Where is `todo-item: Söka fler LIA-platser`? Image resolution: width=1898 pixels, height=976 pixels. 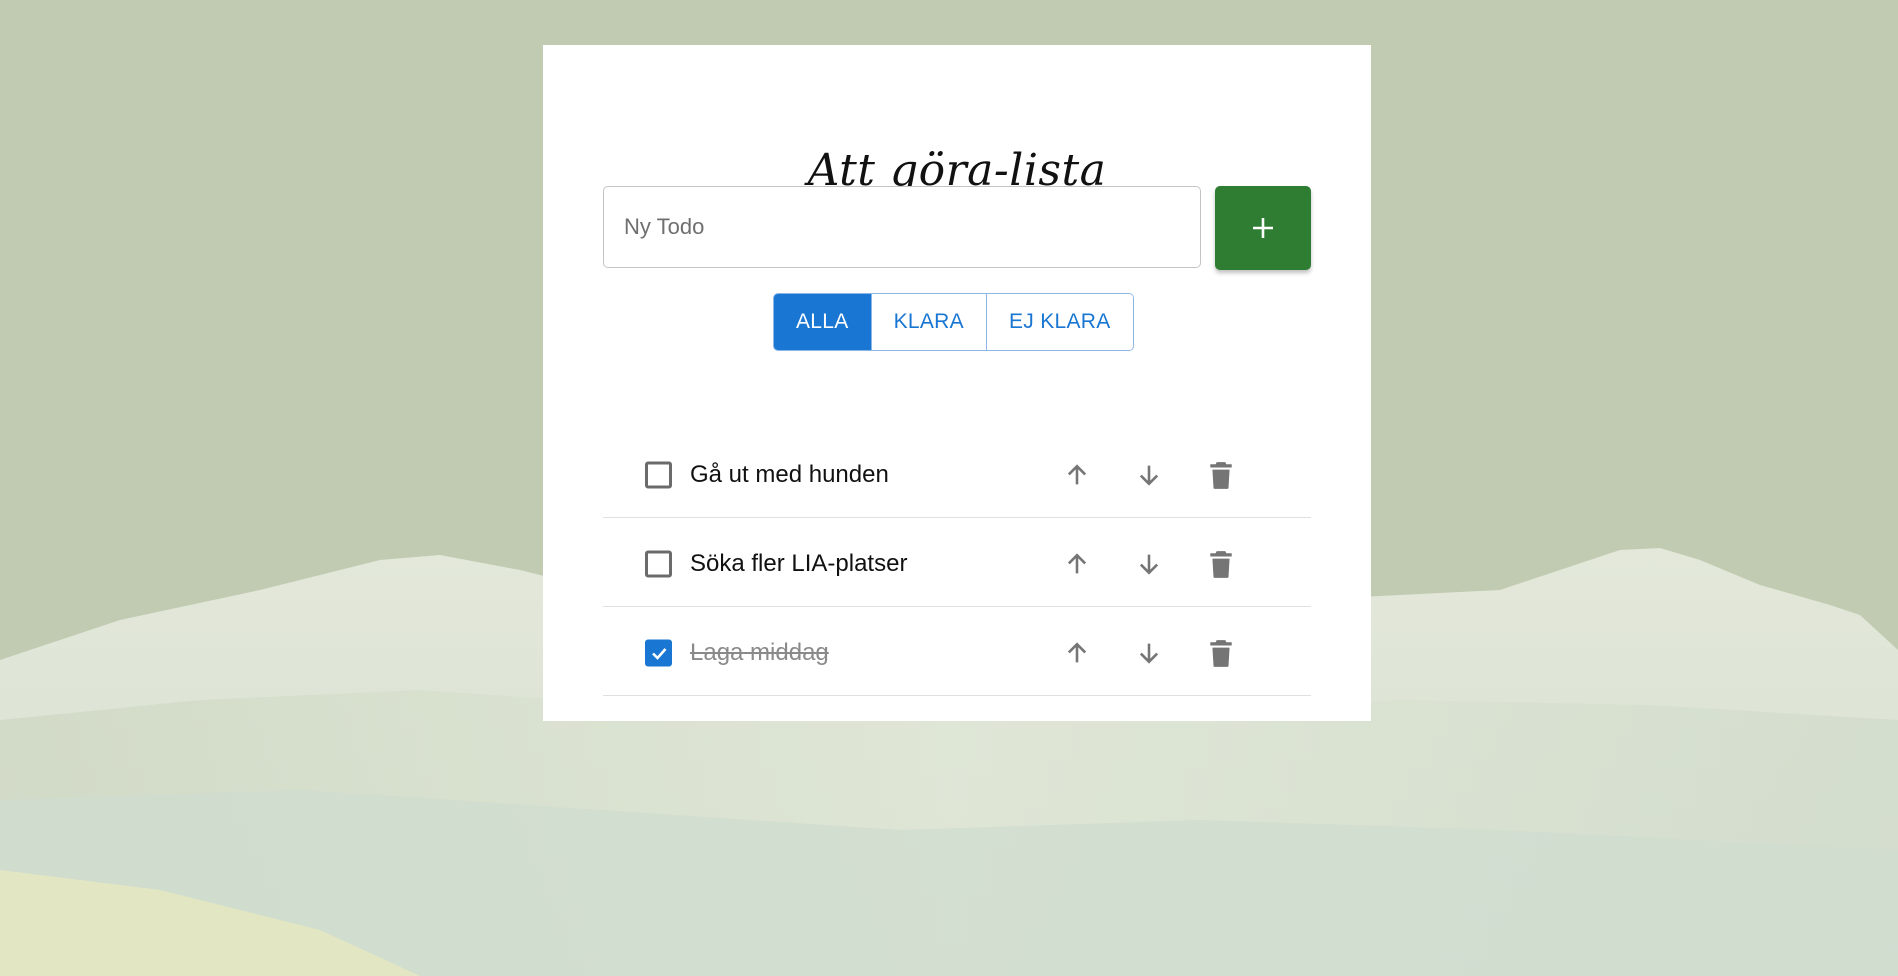 todo-item: Söka fler LIA-platser is located at coordinates (957, 562).